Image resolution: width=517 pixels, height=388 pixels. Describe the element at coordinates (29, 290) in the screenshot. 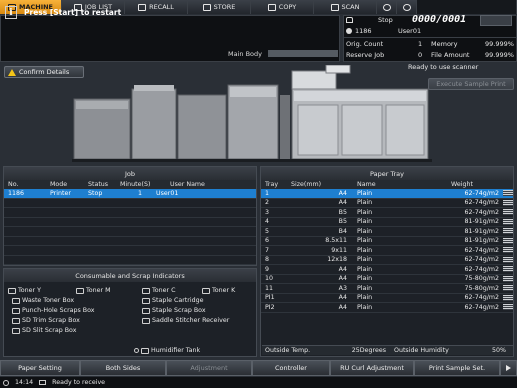

I see `toner-y-label: Toner Y` at that location.